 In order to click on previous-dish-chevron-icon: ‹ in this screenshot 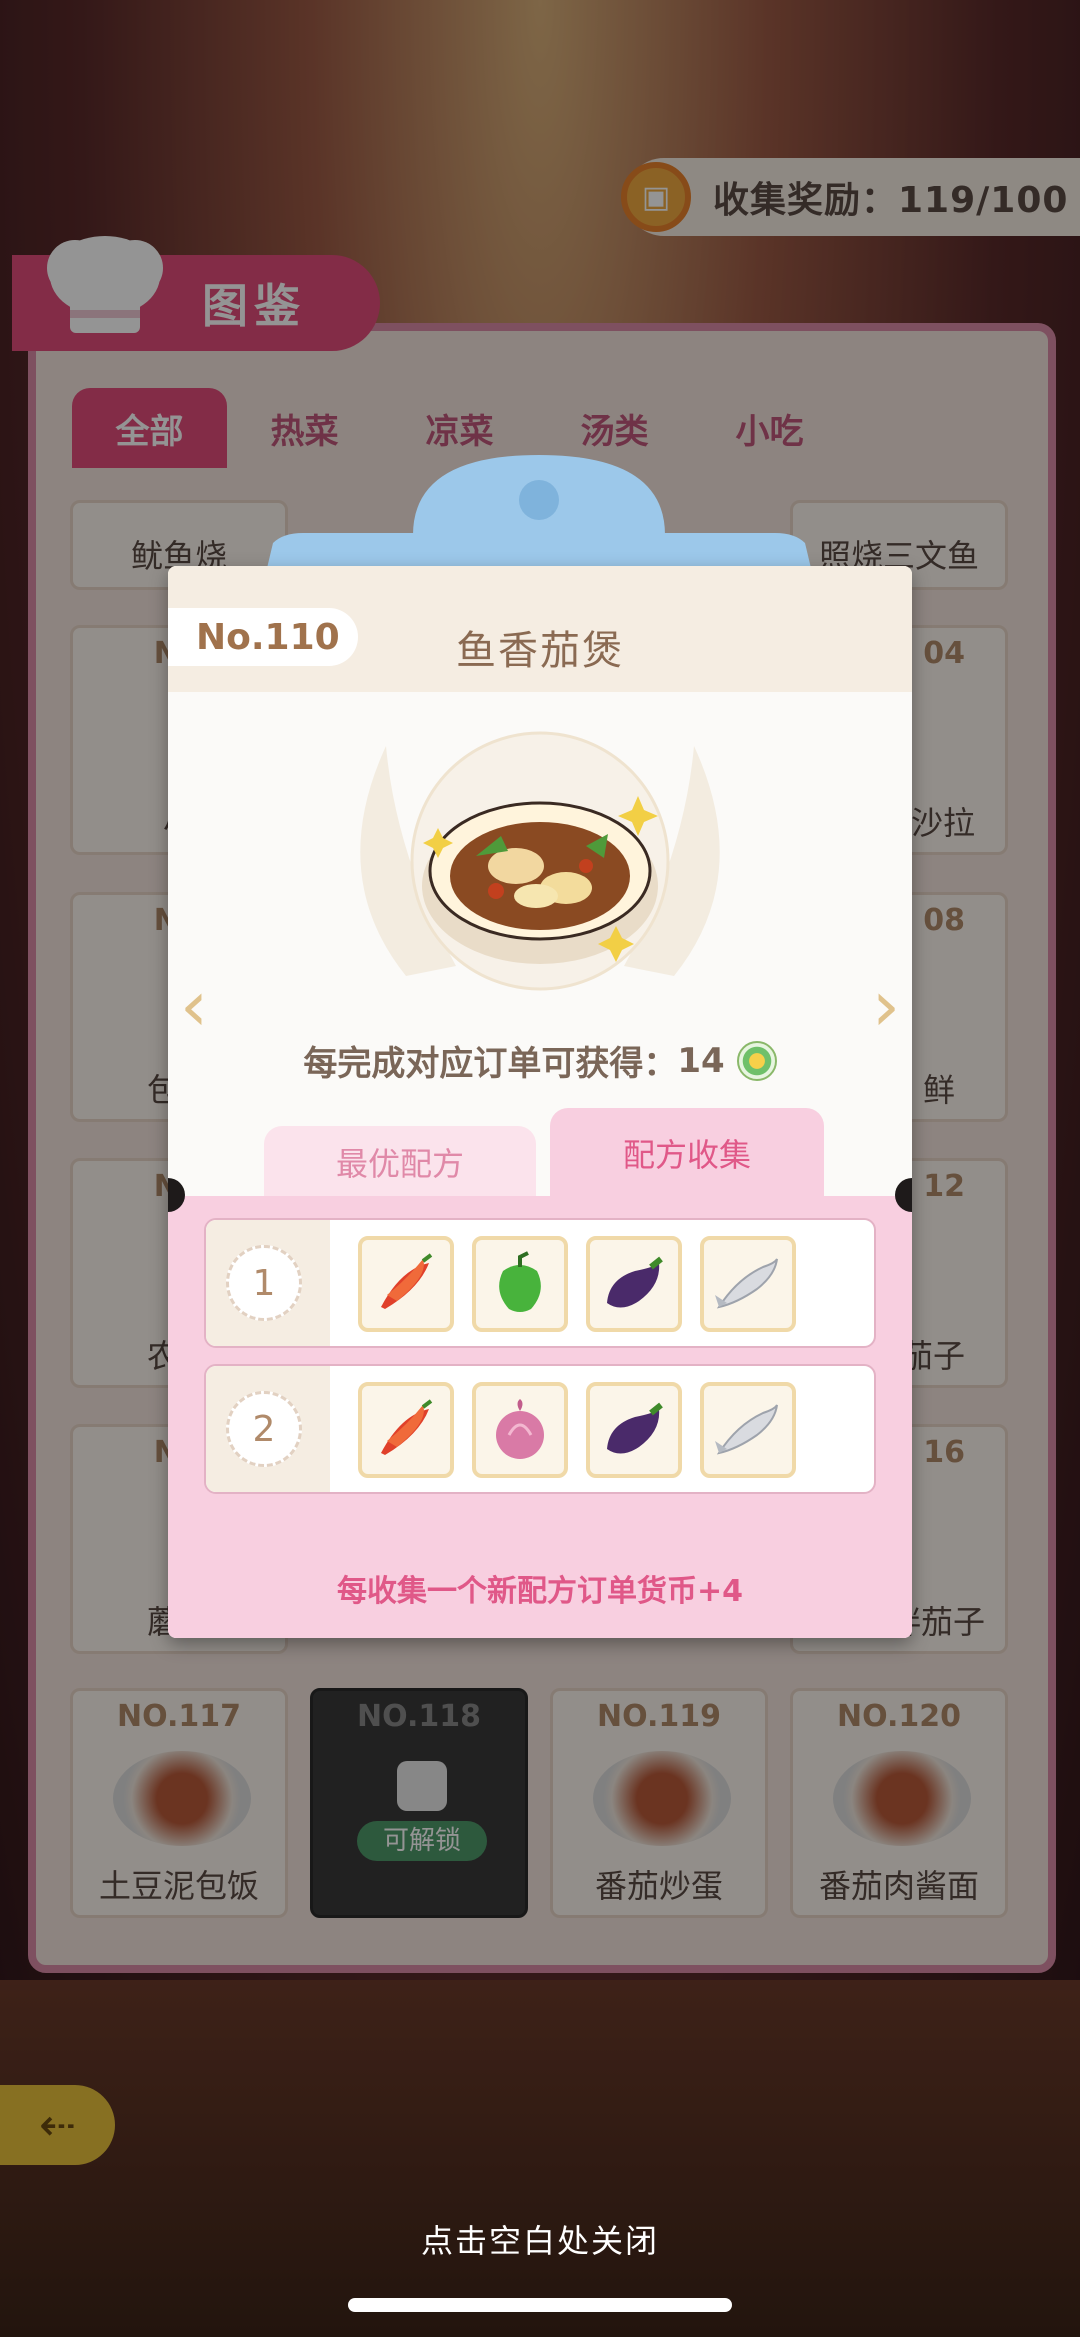, I will do `click(194, 1006)`.